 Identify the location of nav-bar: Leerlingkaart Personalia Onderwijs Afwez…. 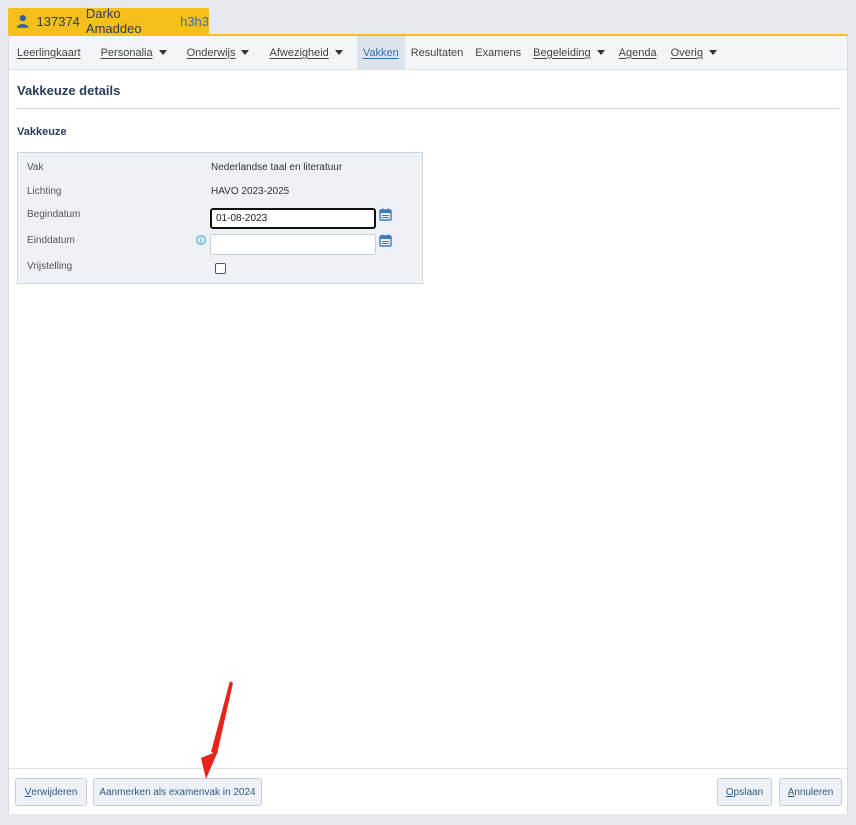
(428, 53).